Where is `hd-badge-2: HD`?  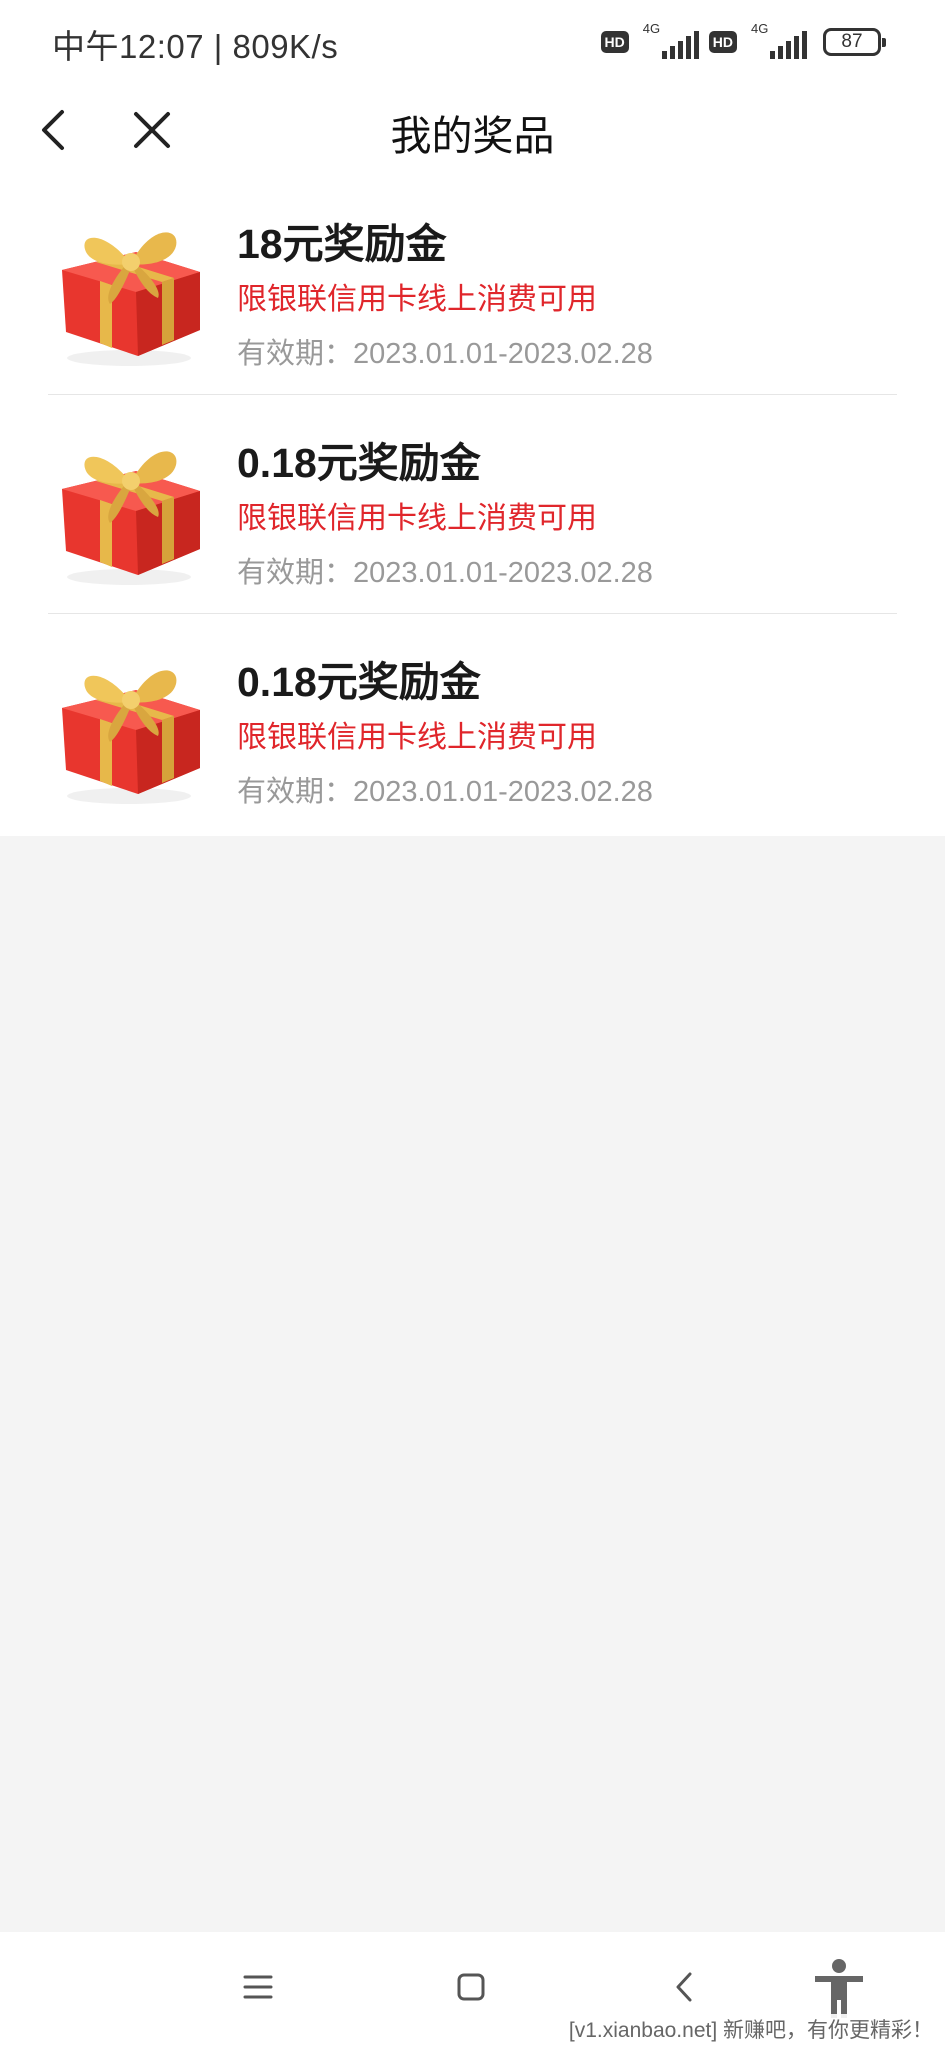 hd-badge-2: HD is located at coordinates (722, 42).